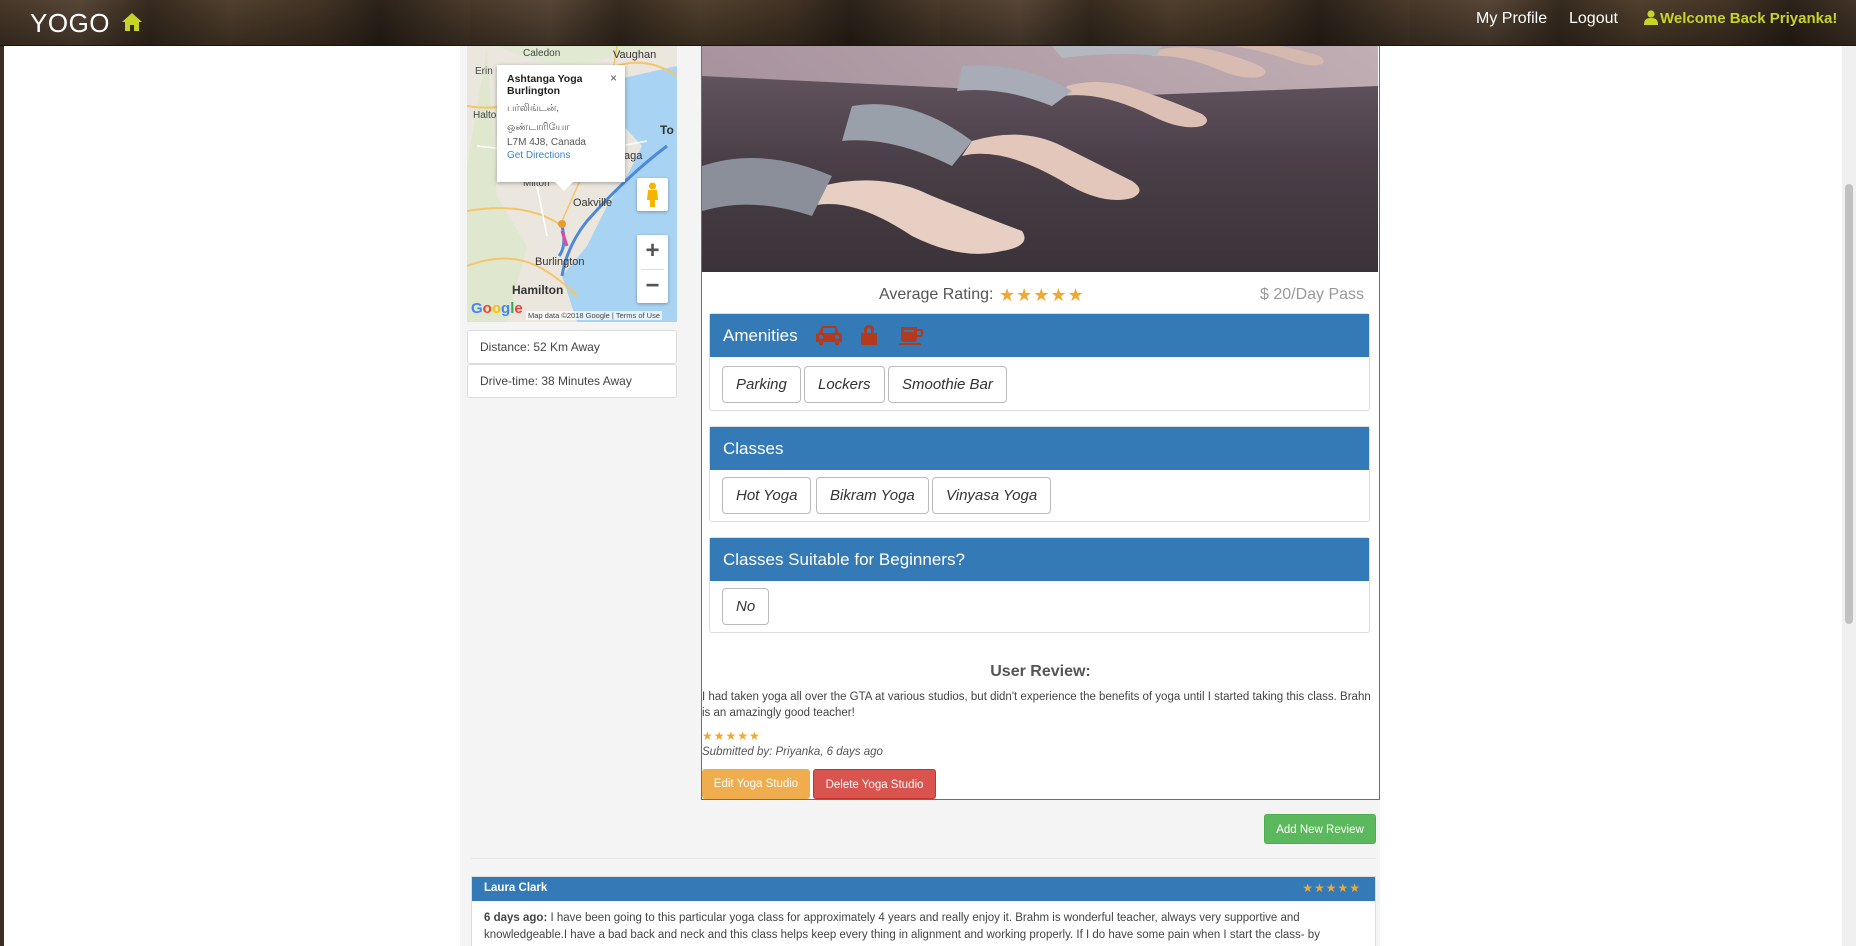  Describe the element at coordinates (746, 606) in the screenshot. I see `beginners-value-tag: No` at that location.